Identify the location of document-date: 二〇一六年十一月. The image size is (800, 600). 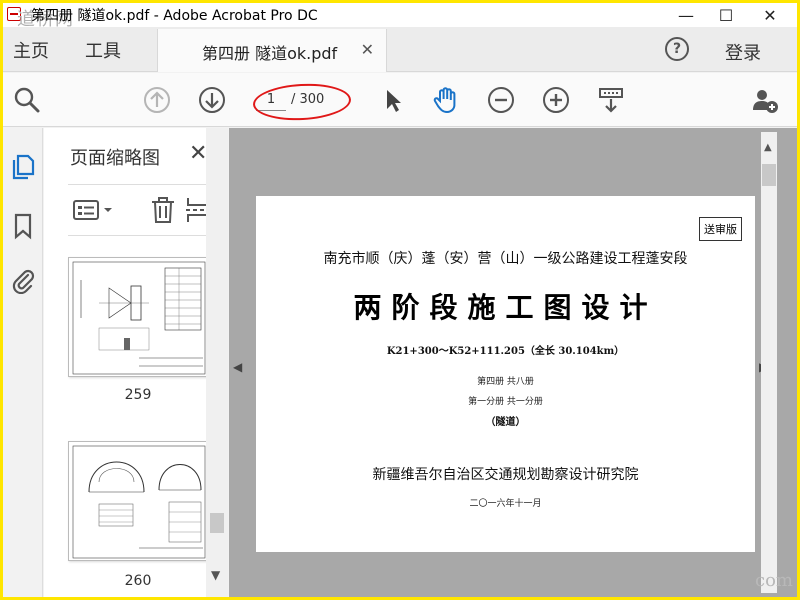
(505, 504).